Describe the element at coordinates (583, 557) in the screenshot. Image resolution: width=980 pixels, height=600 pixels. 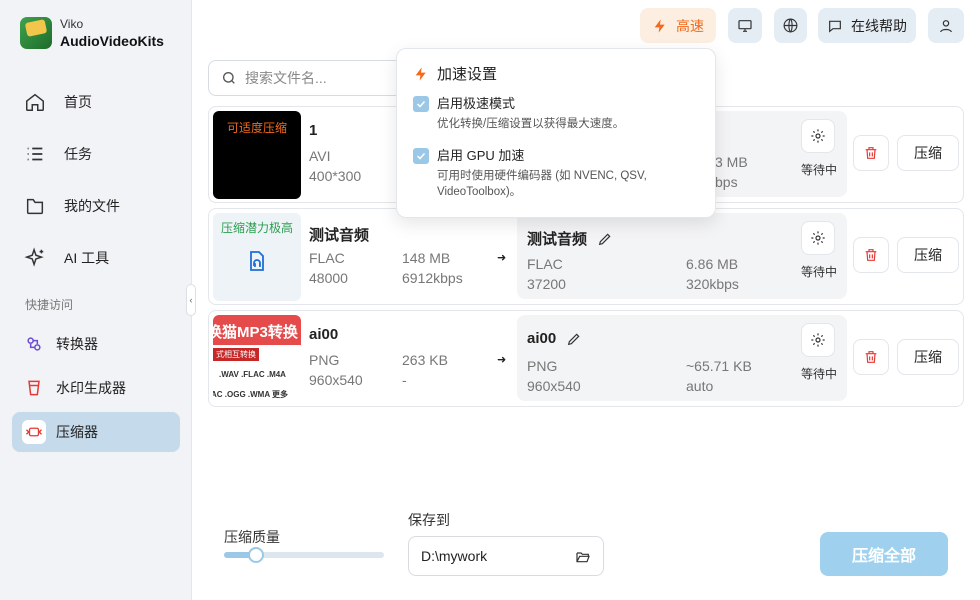
I see `folder-open-icon` at that location.